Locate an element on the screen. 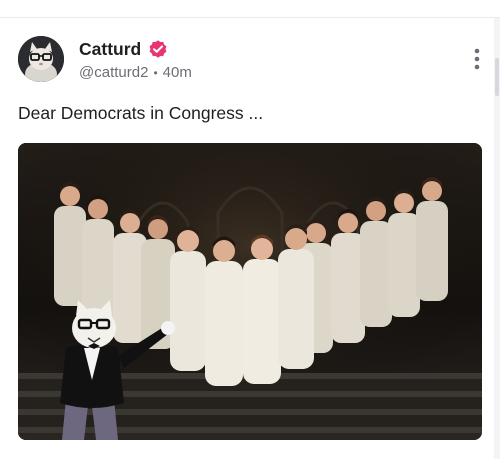 The height and width of the screenshot is (459, 500). meta-row: @catturd2 • 40m is located at coordinates (135, 73).